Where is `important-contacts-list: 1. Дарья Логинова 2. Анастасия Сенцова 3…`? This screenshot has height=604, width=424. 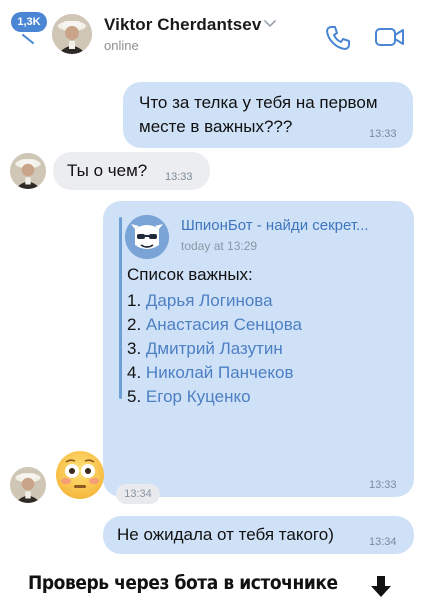 important-contacts-list: 1. Дарья Логинова 2. Анастасия Сенцова 3… is located at coordinates (214, 349).